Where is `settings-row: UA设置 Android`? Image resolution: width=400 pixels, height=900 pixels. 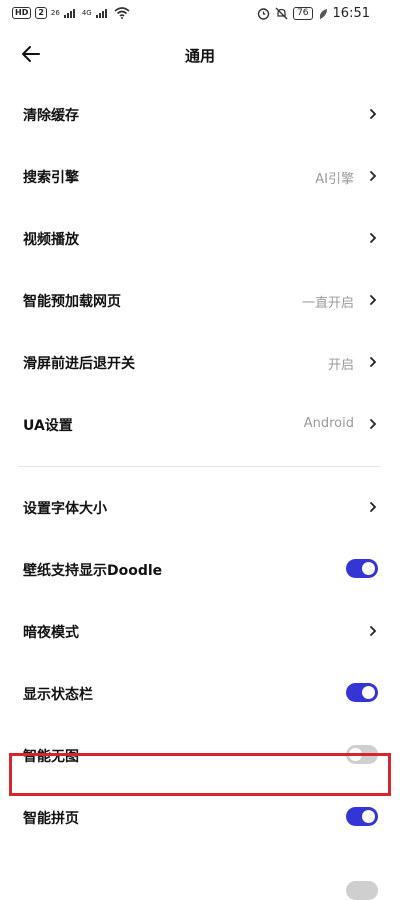 settings-row: UA设置 Android is located at coordinates (200, 425).